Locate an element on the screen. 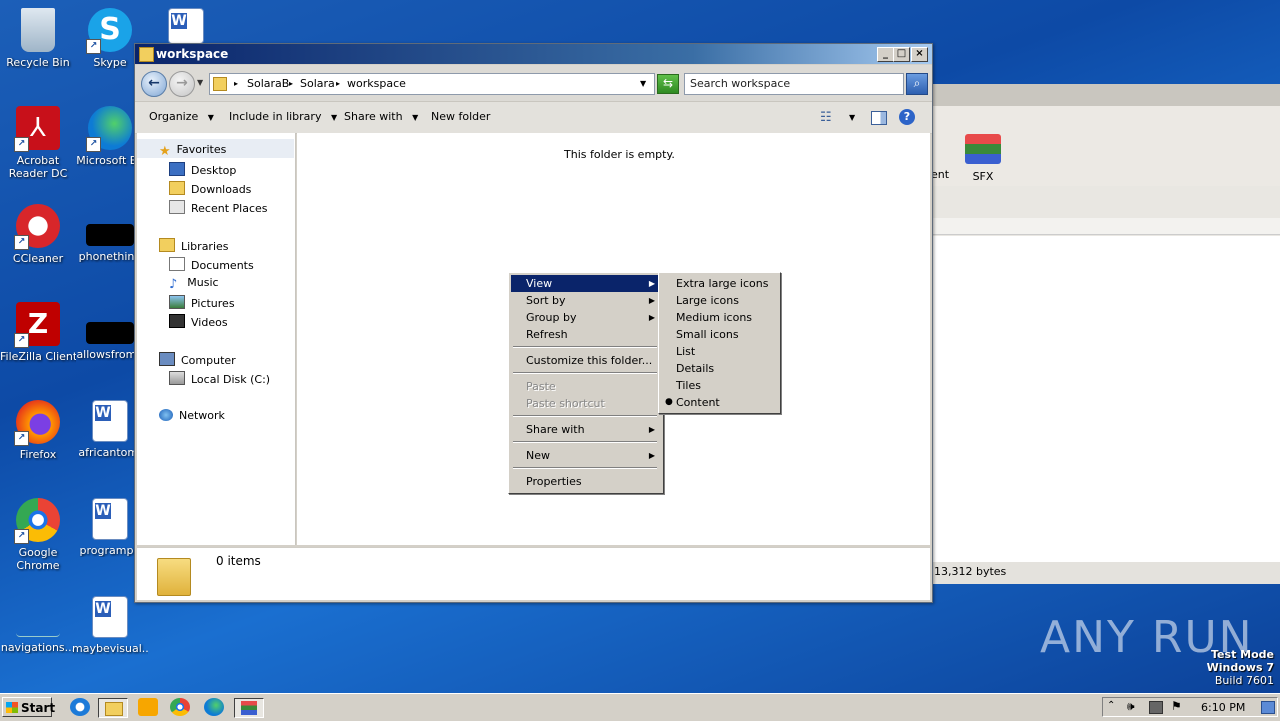  menu-item-label: Content is located at coordinates (698, 402).